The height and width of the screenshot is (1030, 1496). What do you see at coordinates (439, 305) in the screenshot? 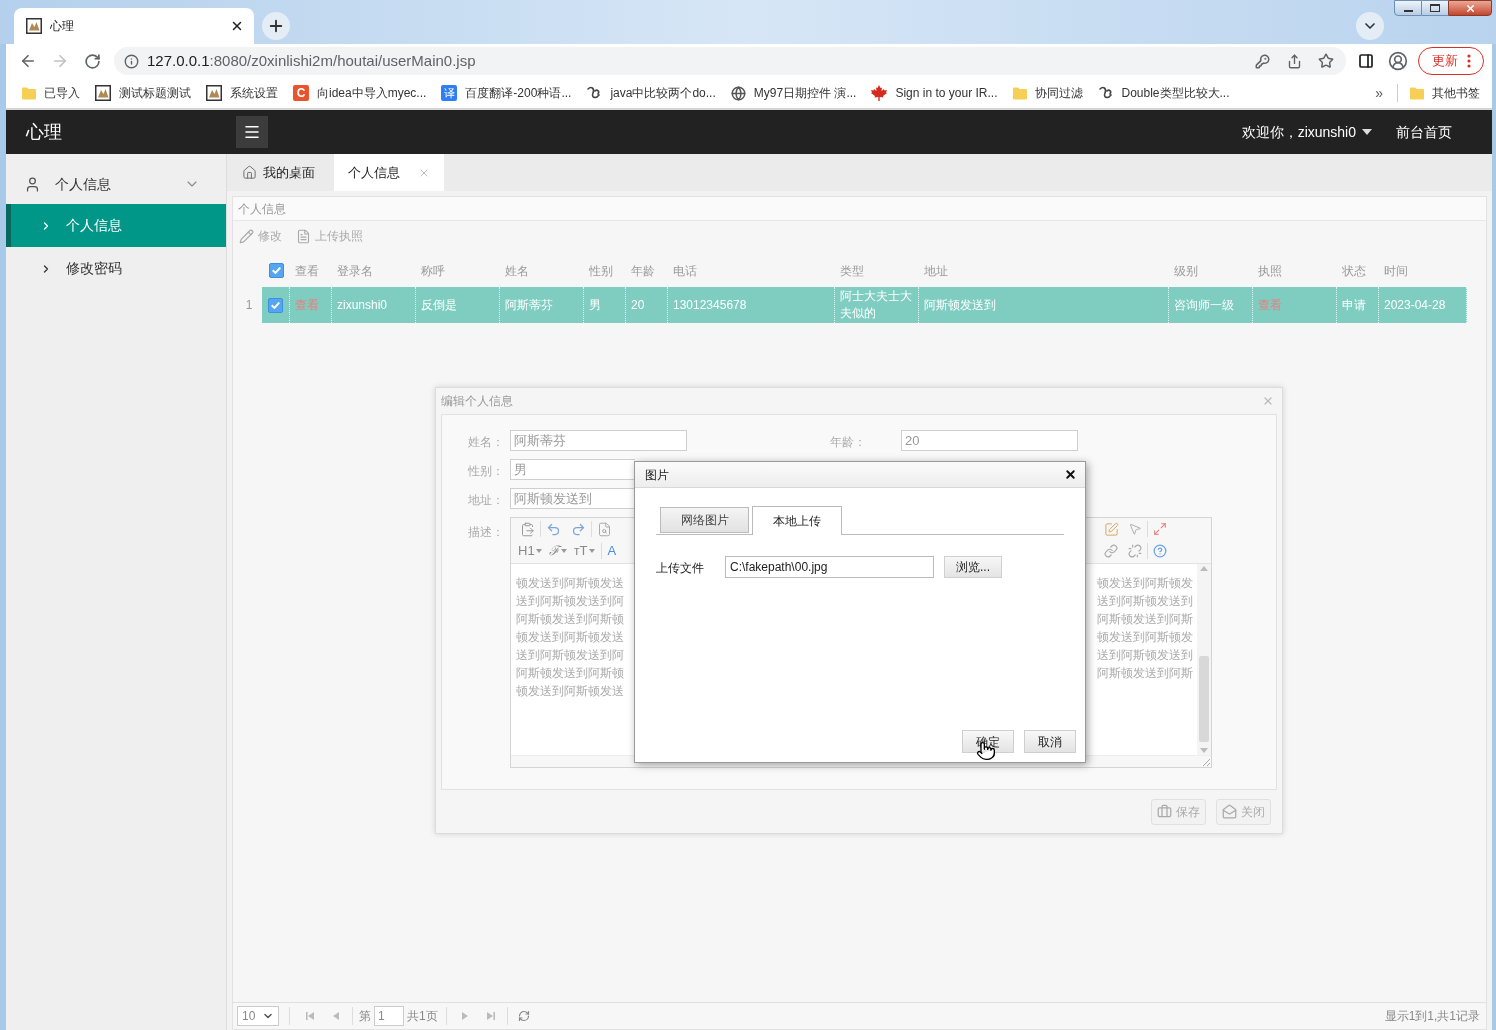
I see `table-cell: 反倒是` at bounding box center [439, 305].